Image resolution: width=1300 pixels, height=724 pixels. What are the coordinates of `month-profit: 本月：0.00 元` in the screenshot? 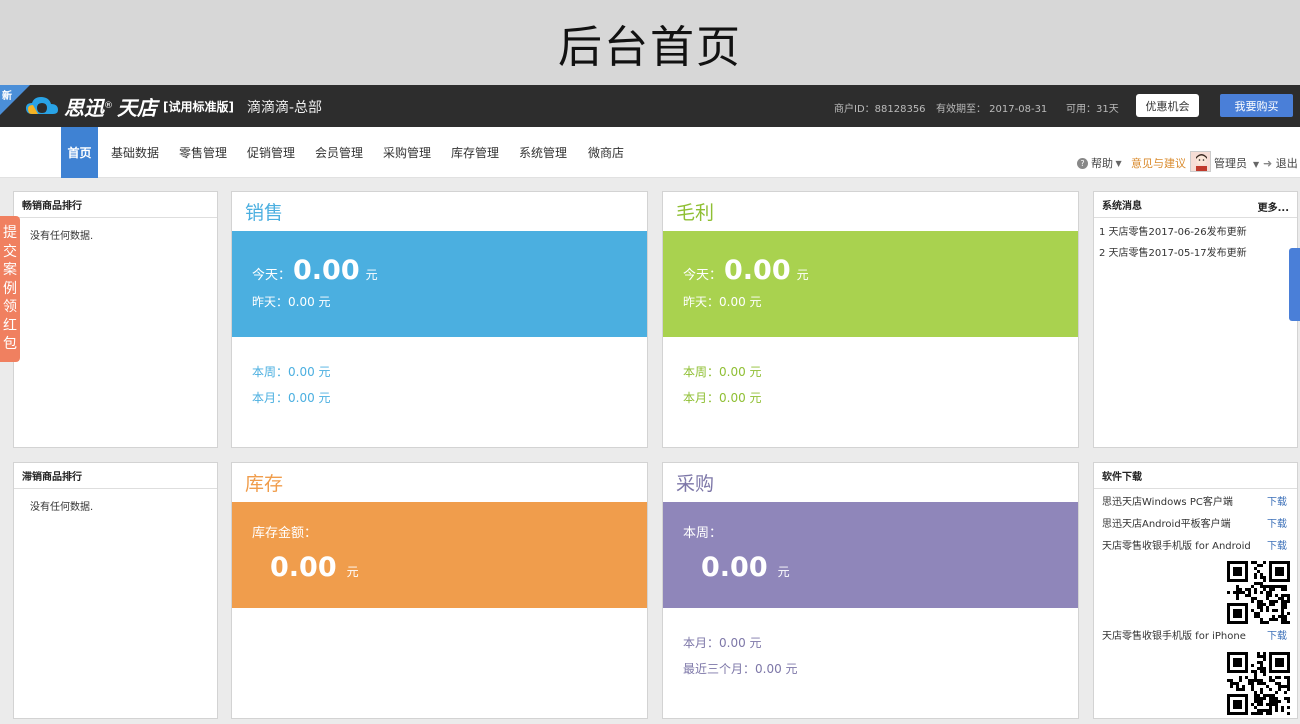 It's located at (722, 398).